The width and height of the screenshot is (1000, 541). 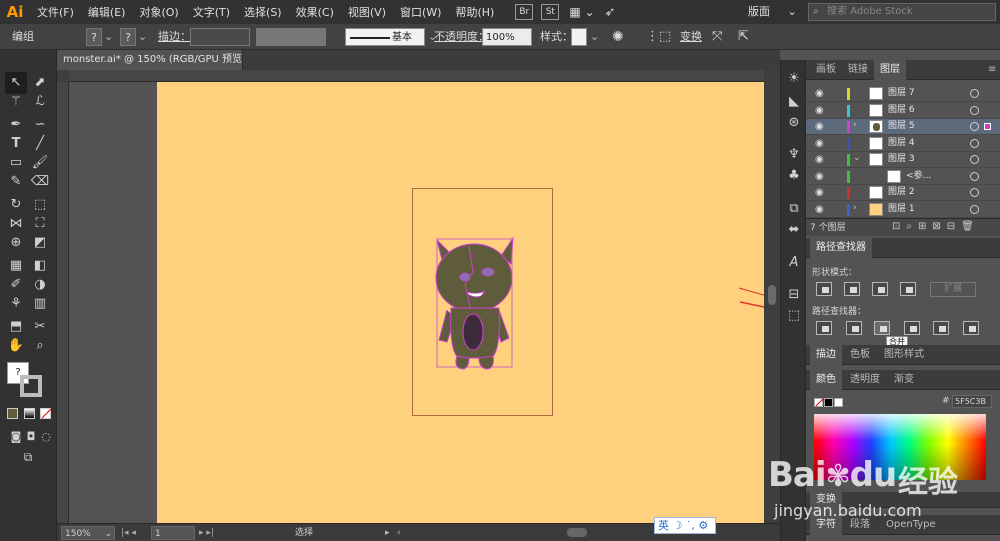 I want to click on tab-graphic-styles: 图形样式, so click(x=904, y=355).